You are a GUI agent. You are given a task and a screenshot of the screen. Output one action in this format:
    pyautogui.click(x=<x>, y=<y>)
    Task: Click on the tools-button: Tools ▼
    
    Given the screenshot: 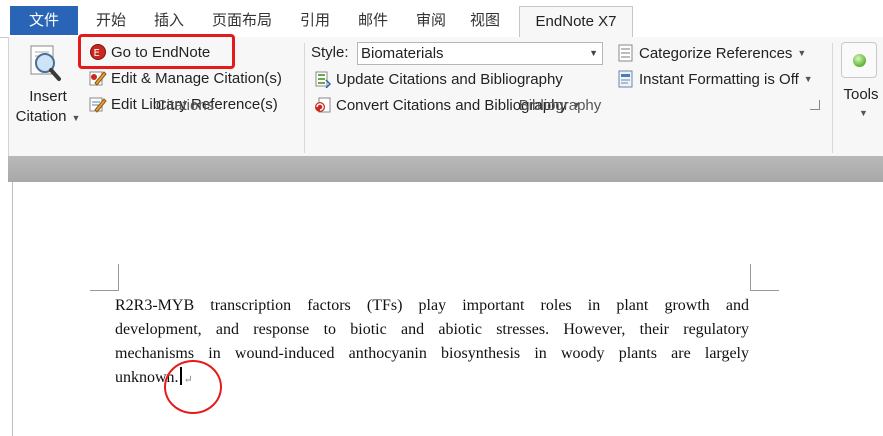 What is the action you would take?
    pyautogui.click(x=859, y=83)
    